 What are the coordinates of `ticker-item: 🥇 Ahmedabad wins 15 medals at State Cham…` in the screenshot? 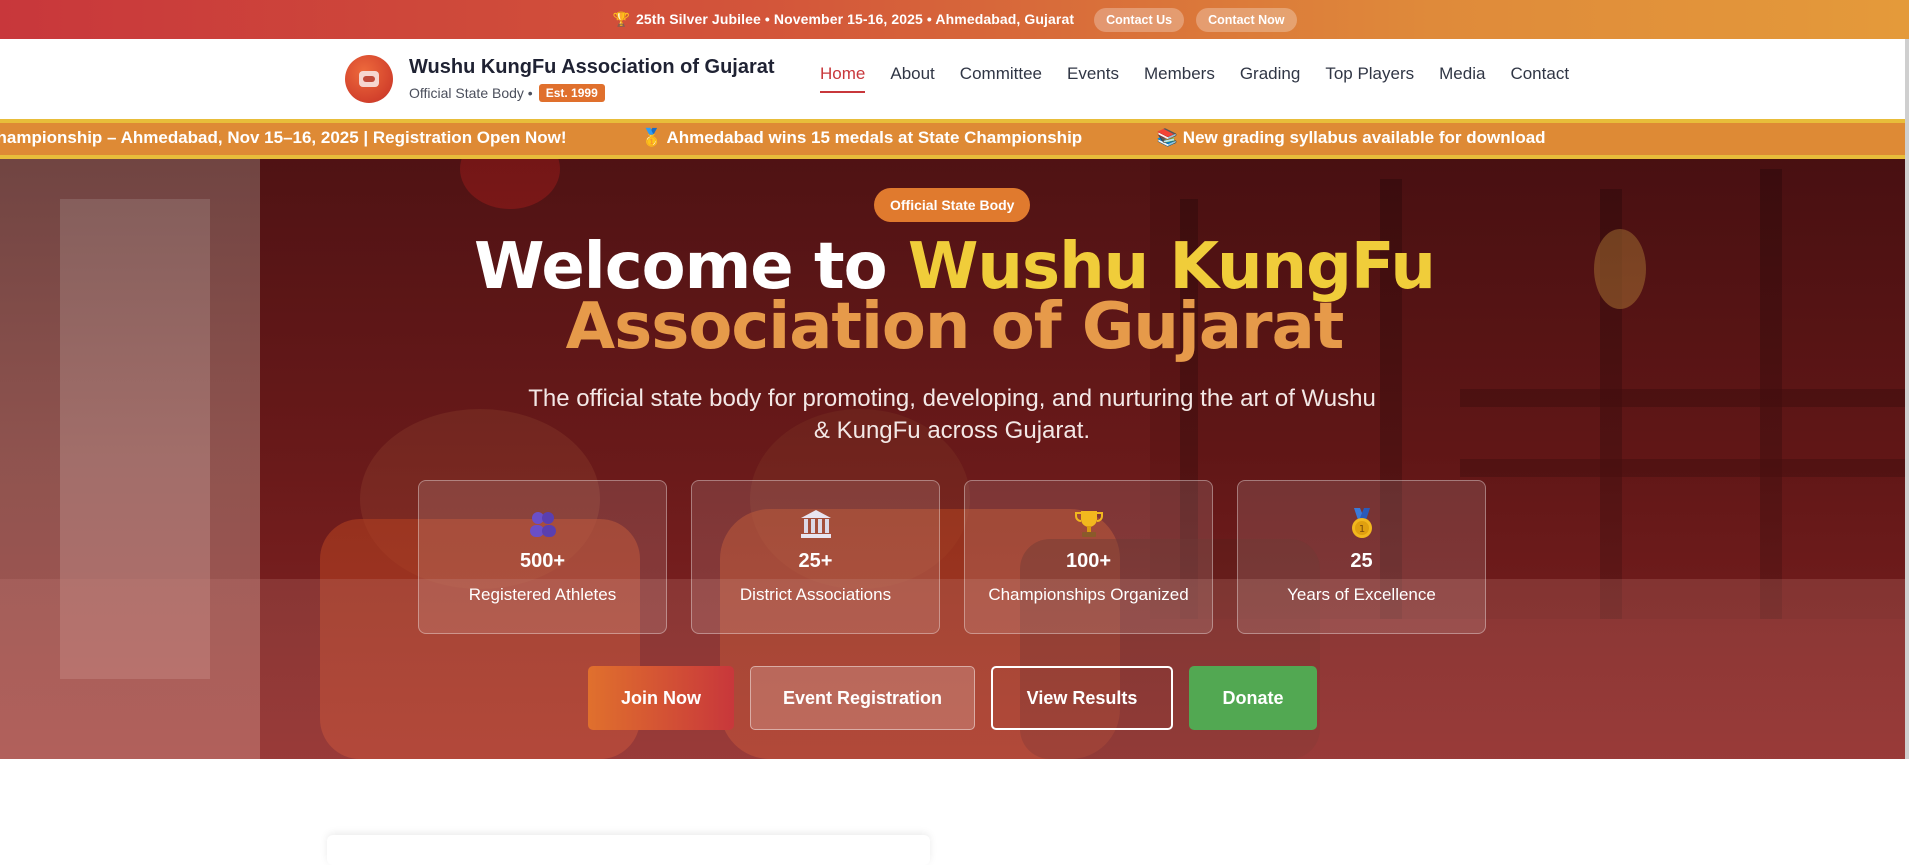 It's located at (861, 137).